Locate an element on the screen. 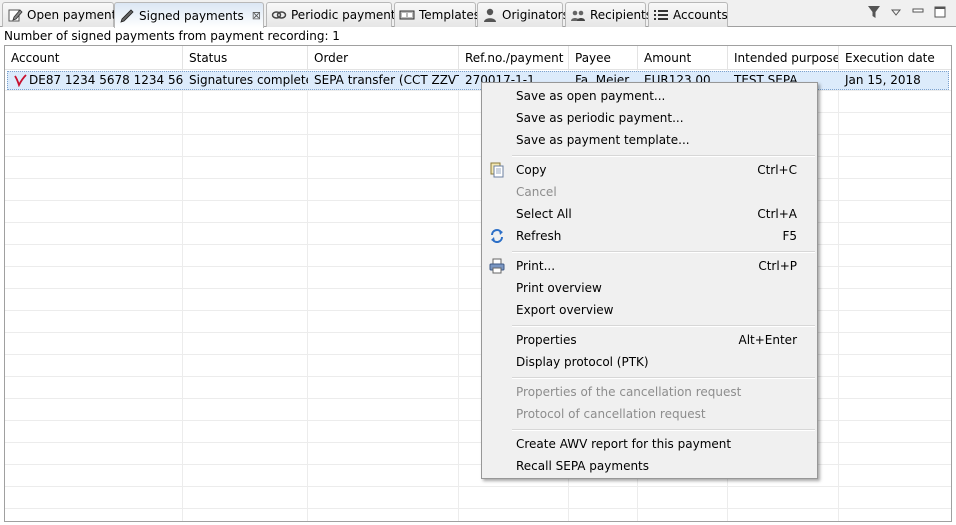  column-header-execution-date: Execution date is located at coordinates (895, 58).